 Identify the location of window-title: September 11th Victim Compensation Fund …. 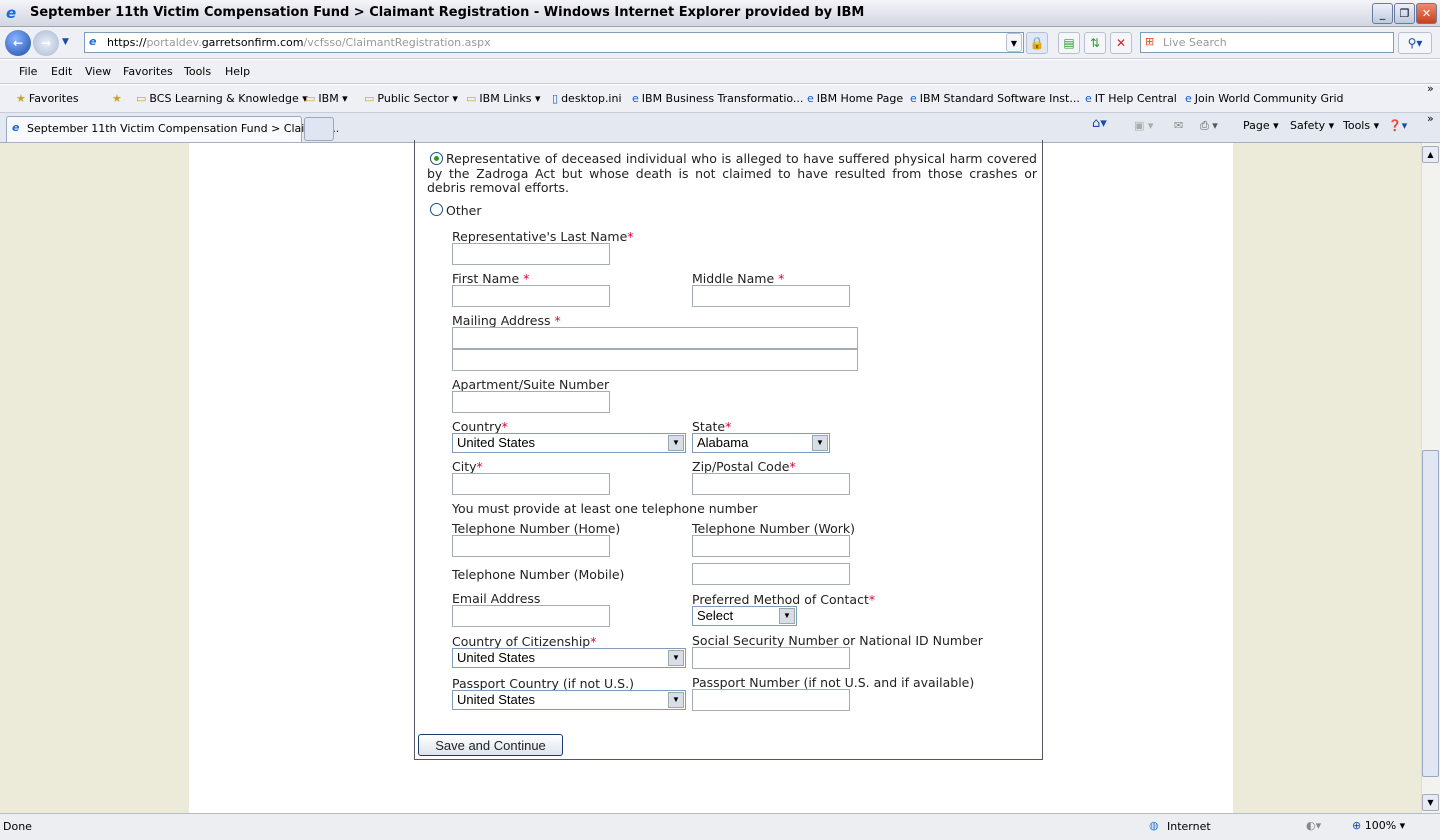
(447, 12).